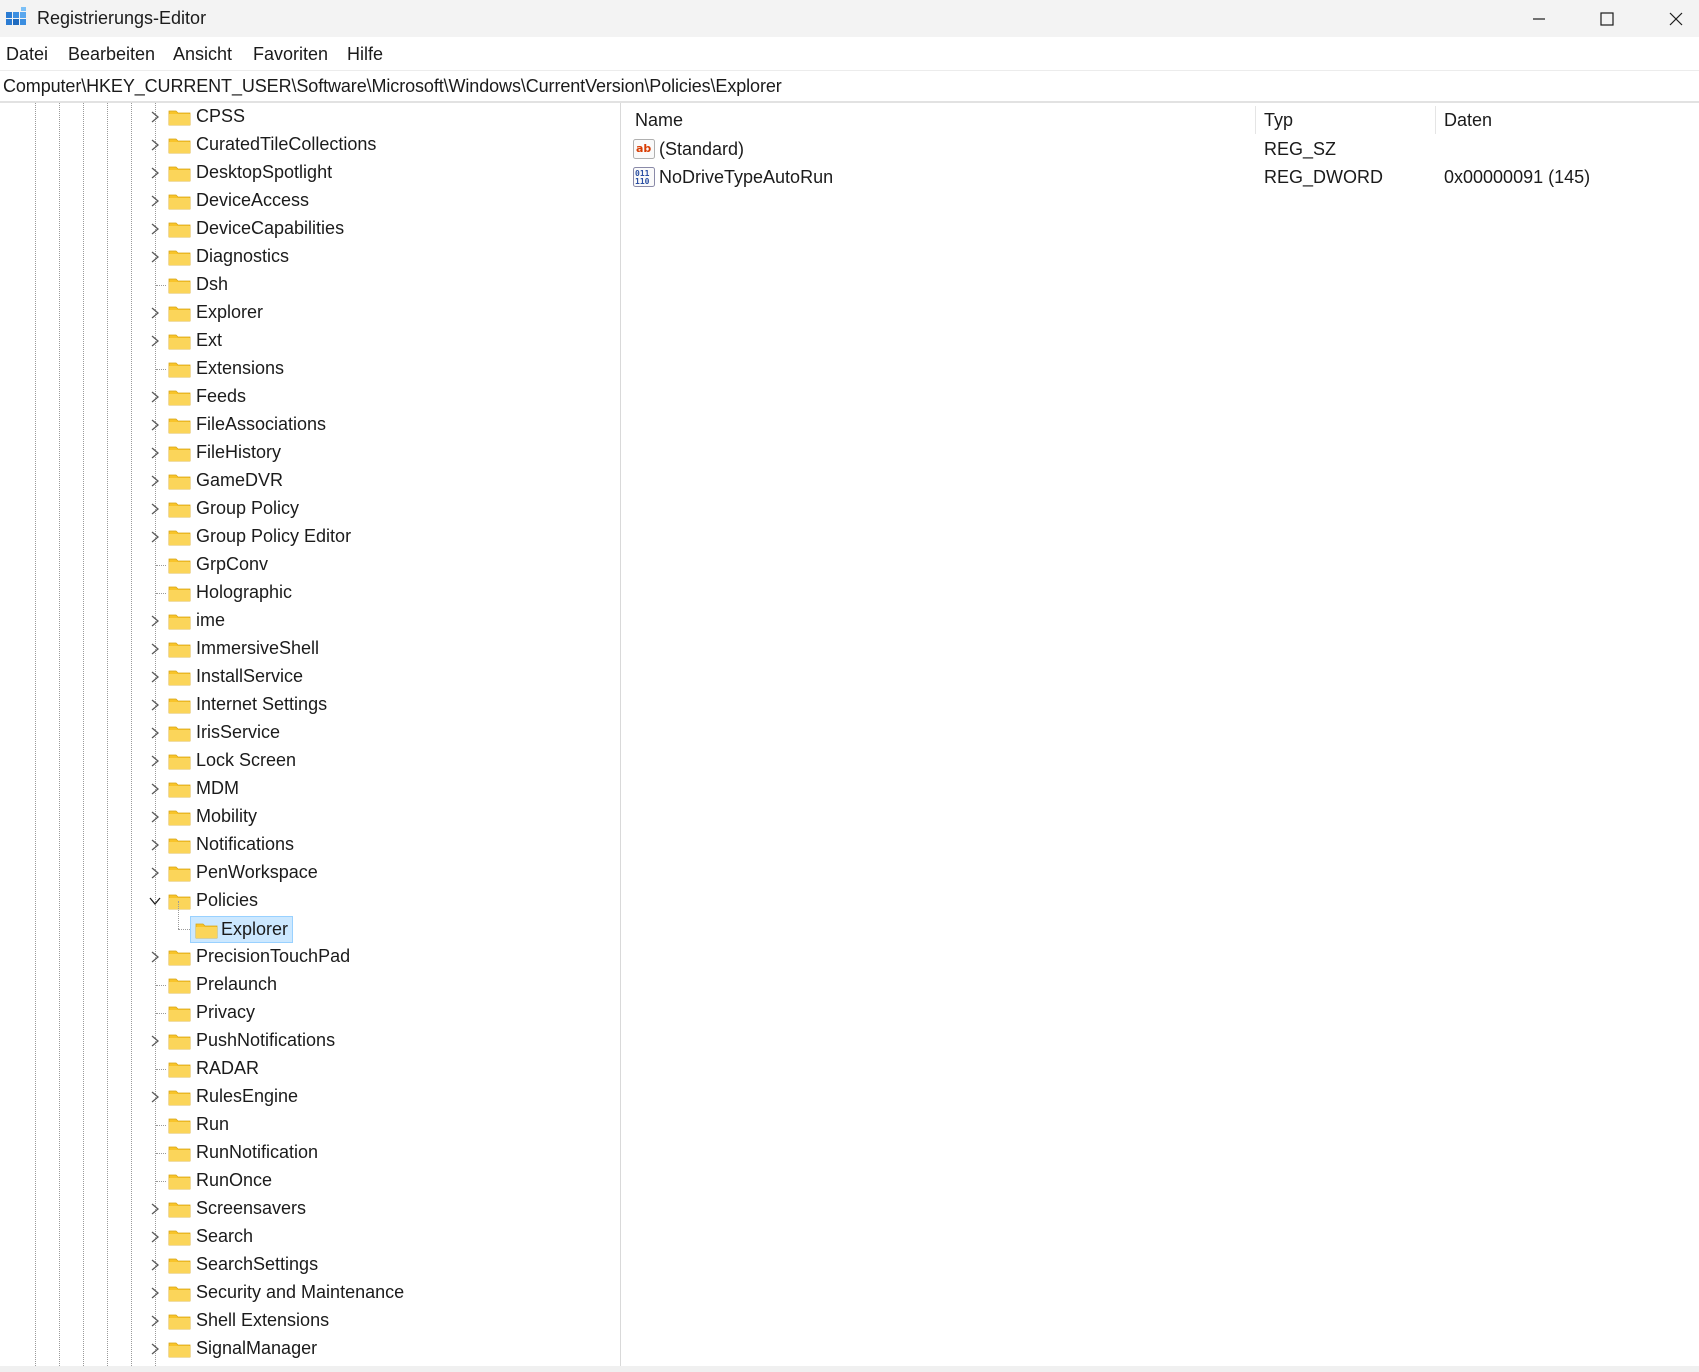 The image size is (1699, 1372). What do you see at coordinates (202, 54) in the screenshot?
I see `menu-ansicht: Ansicht` at bounding box center [202, 54].